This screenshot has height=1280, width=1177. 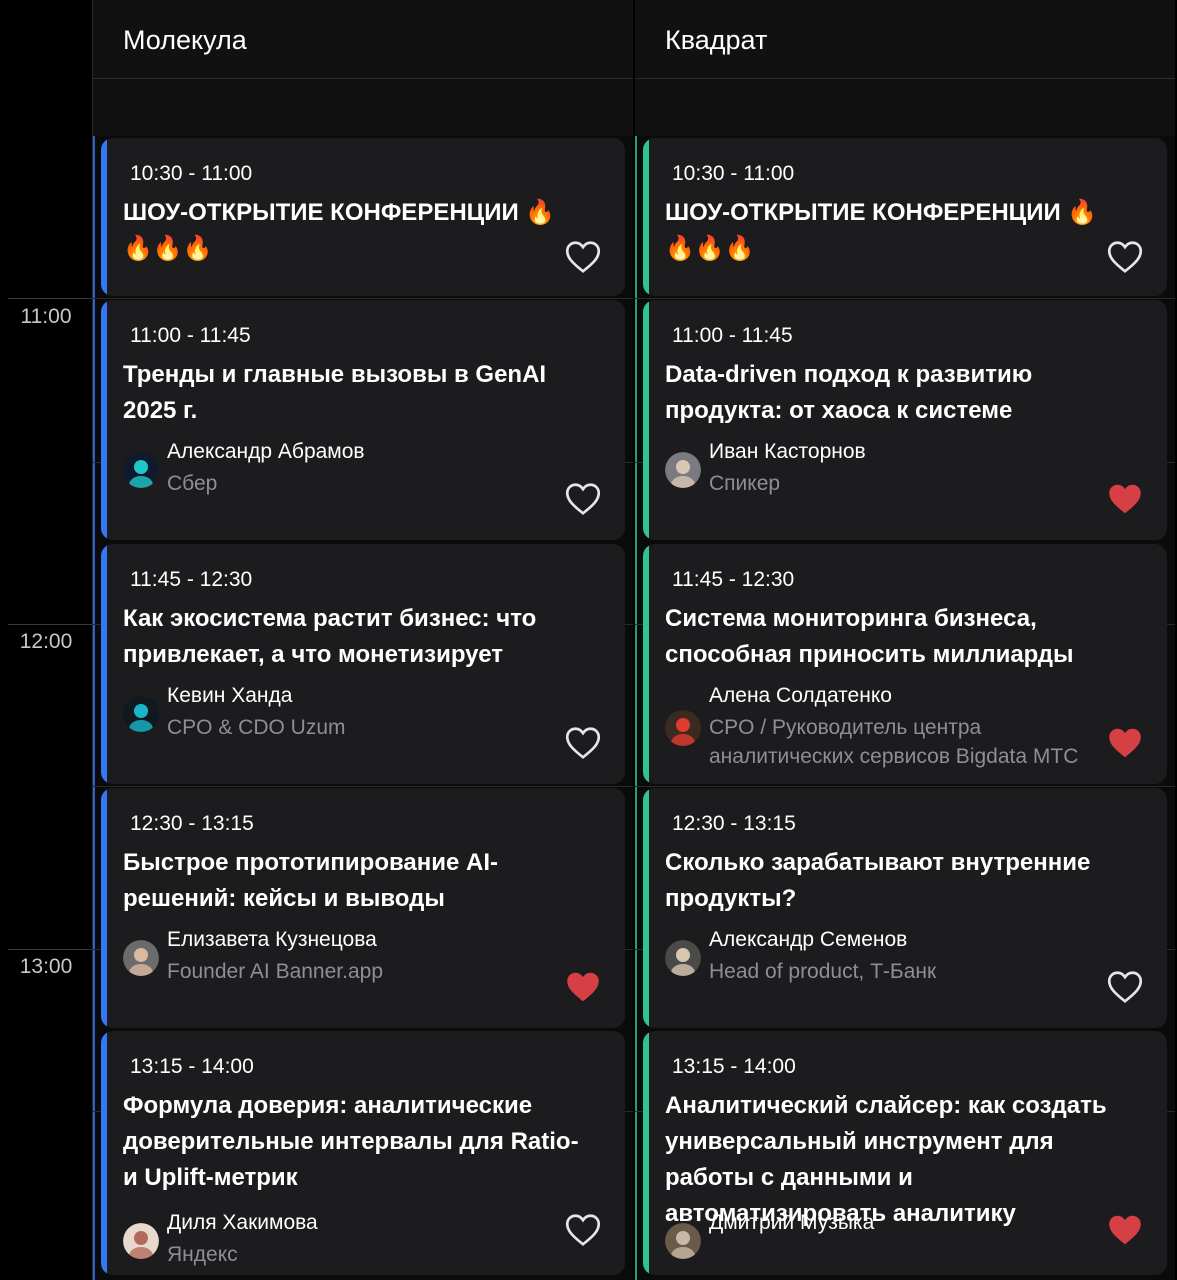 What do you see at coordinates (900, 480) in the screenshot?
I see `speaker: Иван Касторнов Спикер` at bounding box center [900, 480].